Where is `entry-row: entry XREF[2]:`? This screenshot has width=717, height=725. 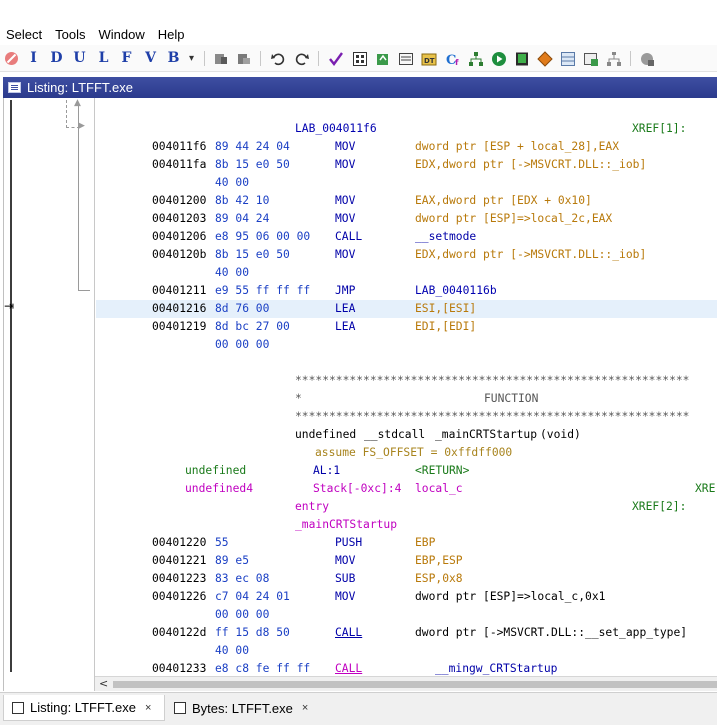
entry-row: entry XREF[2]: is located at coordinates (406, 507).